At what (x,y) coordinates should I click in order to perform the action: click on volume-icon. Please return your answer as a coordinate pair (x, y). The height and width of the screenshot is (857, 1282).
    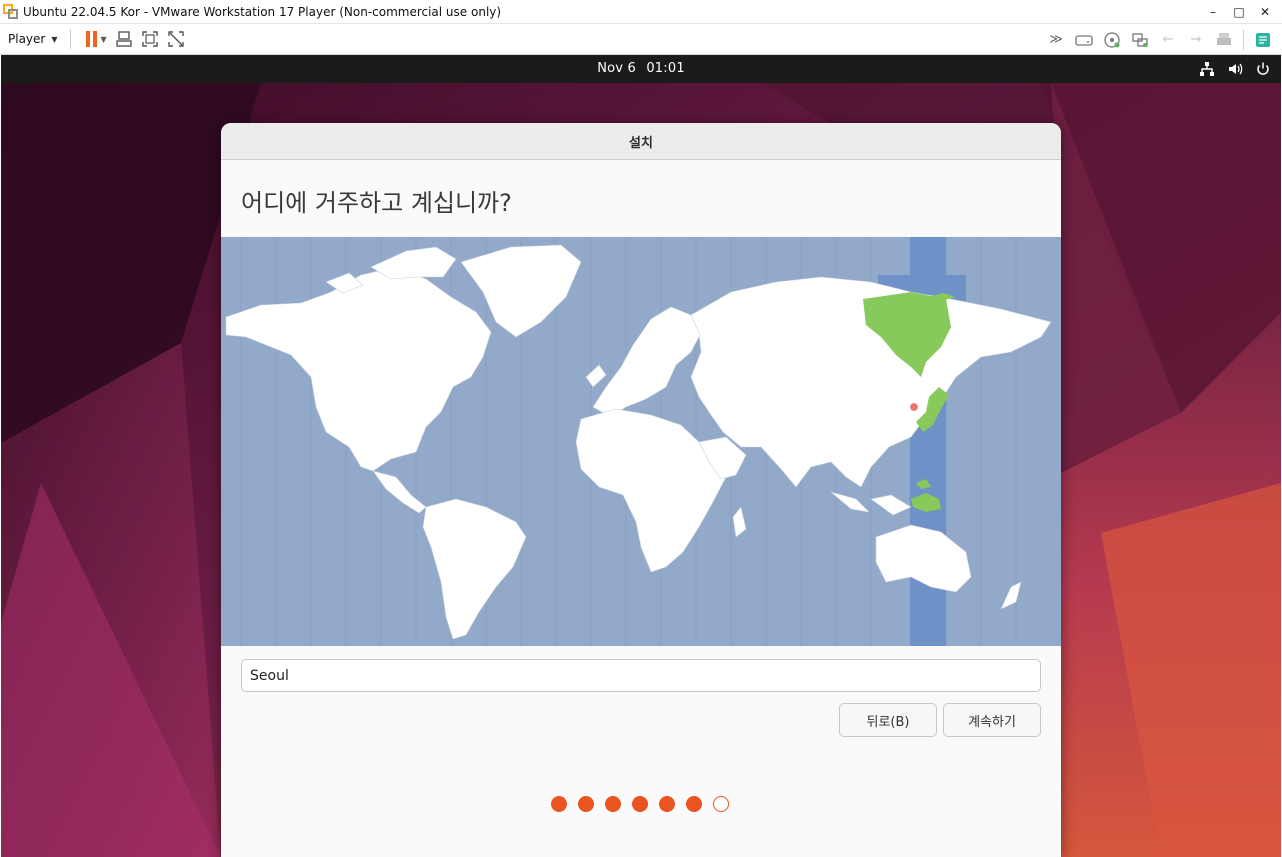
    Looking at the image, I should click on (1236, 69).